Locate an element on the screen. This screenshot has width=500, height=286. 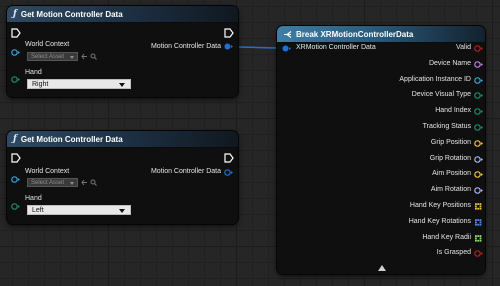
break-struct-icon is located at coordinates (288, 34).